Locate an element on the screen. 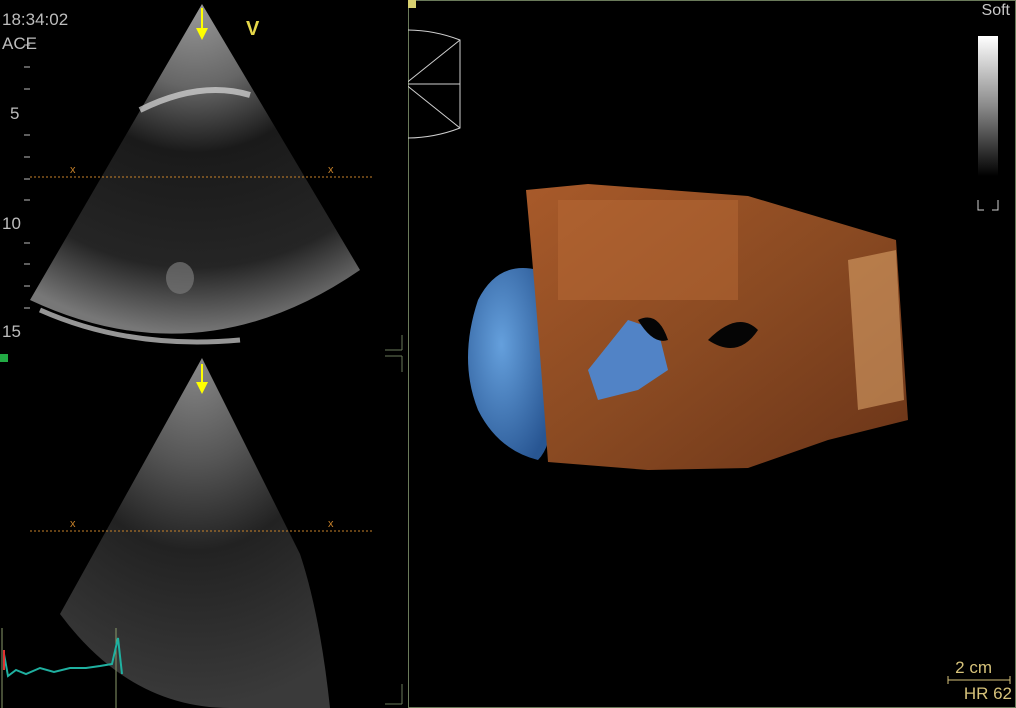 The width and height of the screenshot is (1016, 708). heart-rate: HR 62 is located at coordinates (987, 693).